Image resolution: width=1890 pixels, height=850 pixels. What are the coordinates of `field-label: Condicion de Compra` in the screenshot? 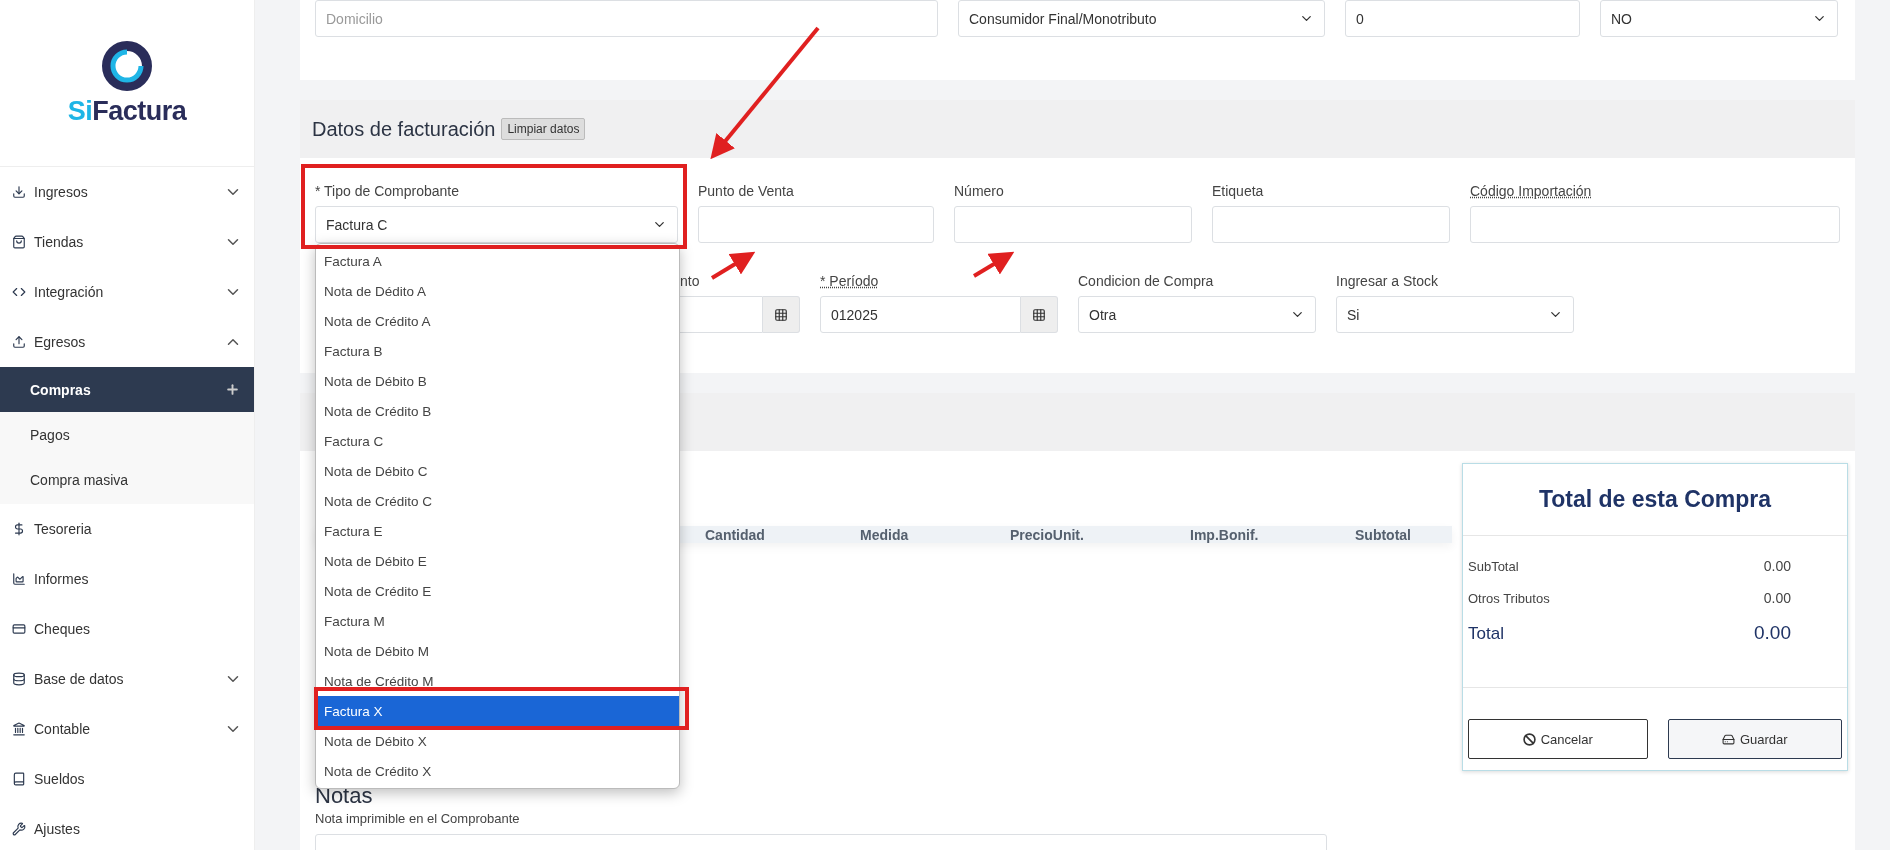 It's located at (1146, 281).